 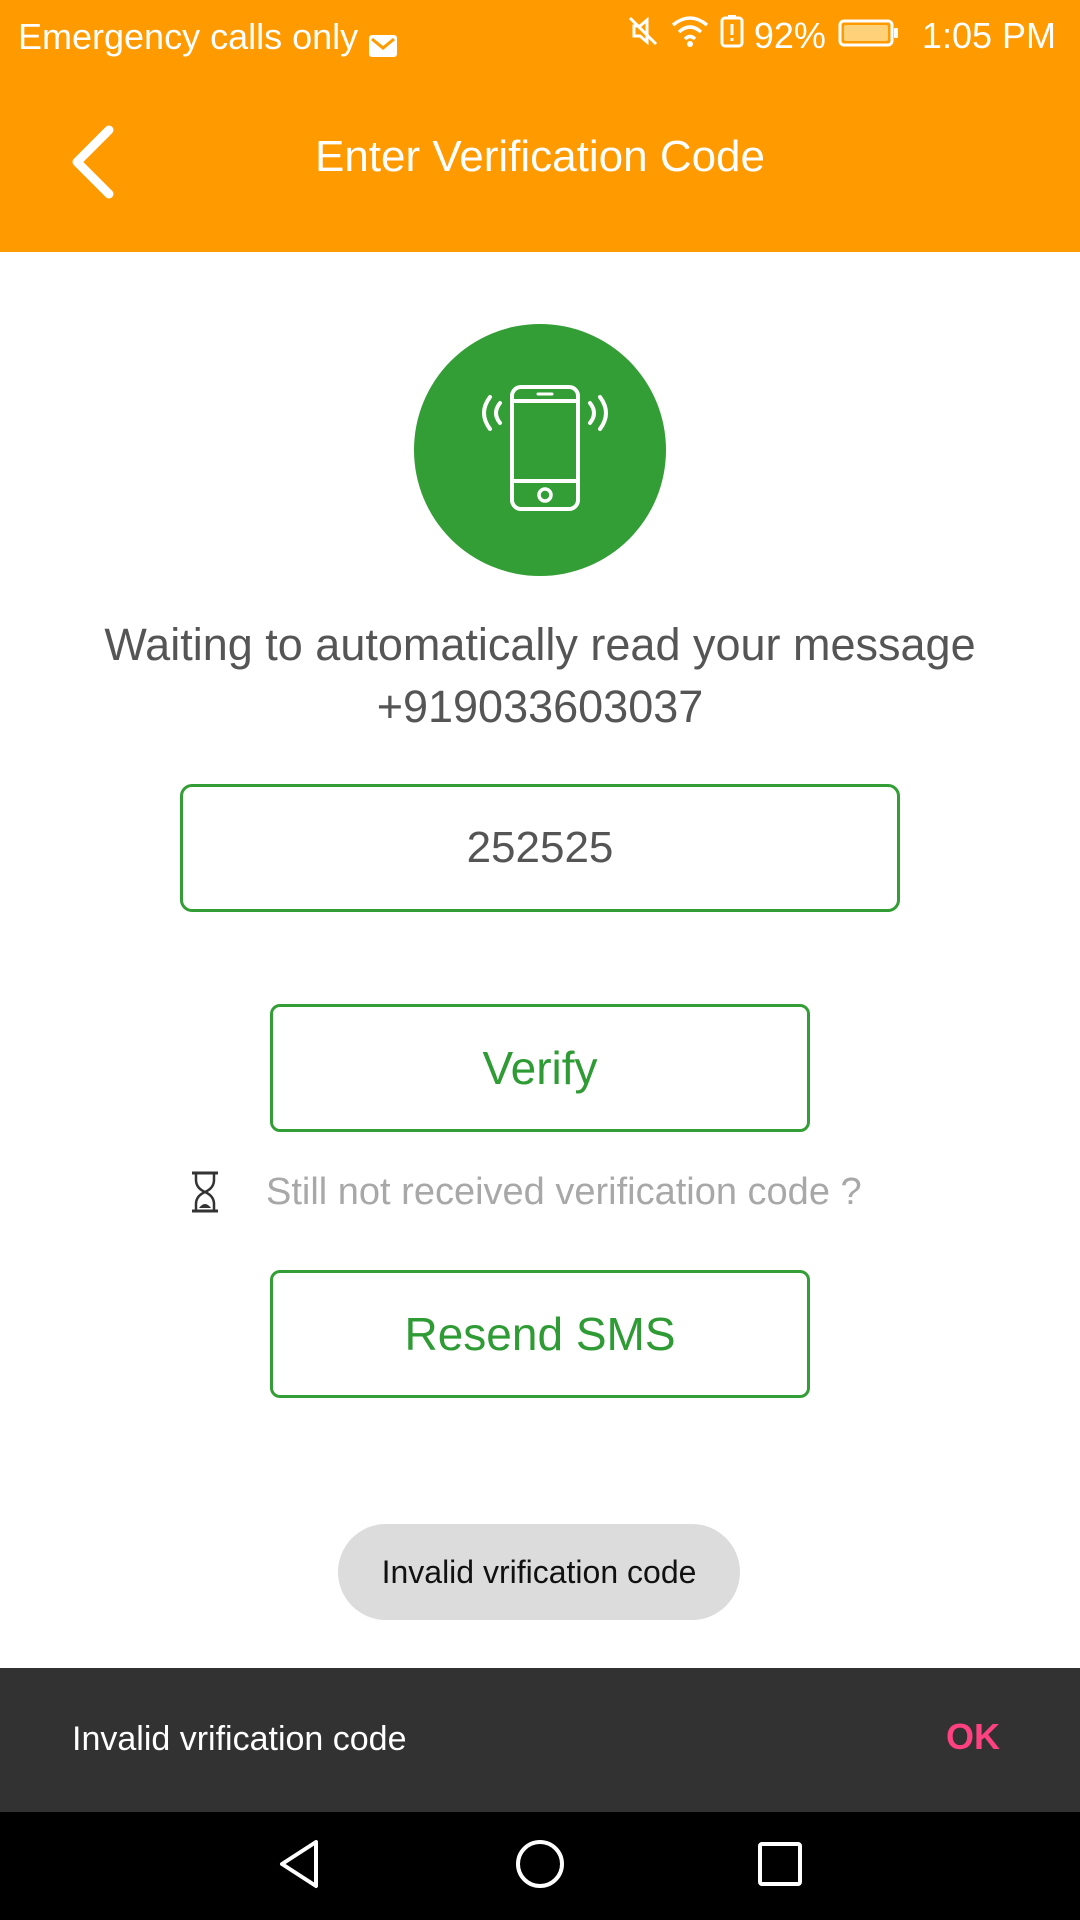 What do you see at coordinates (205, 1192) in the screenshot?
I see `hourglass-icon` at bounding box center [205, 1192].